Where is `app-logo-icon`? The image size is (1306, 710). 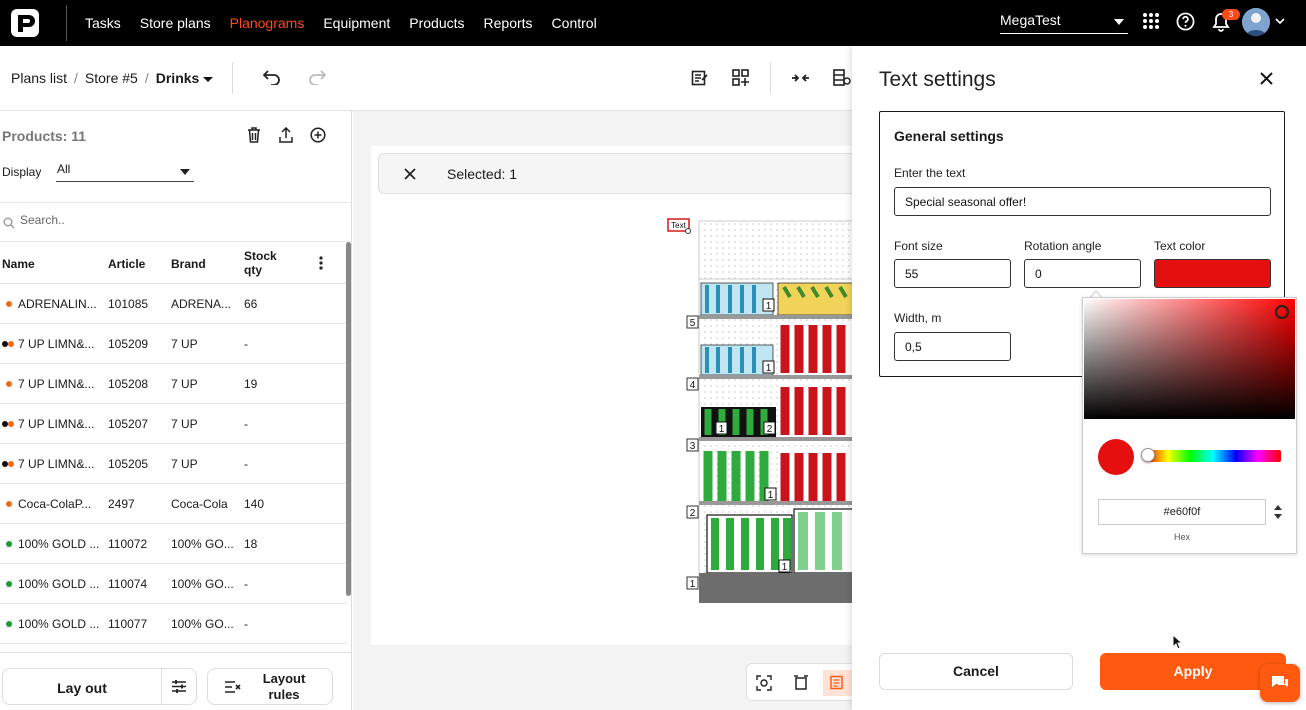
app-logo-icon is located at coordinates (25, 23).